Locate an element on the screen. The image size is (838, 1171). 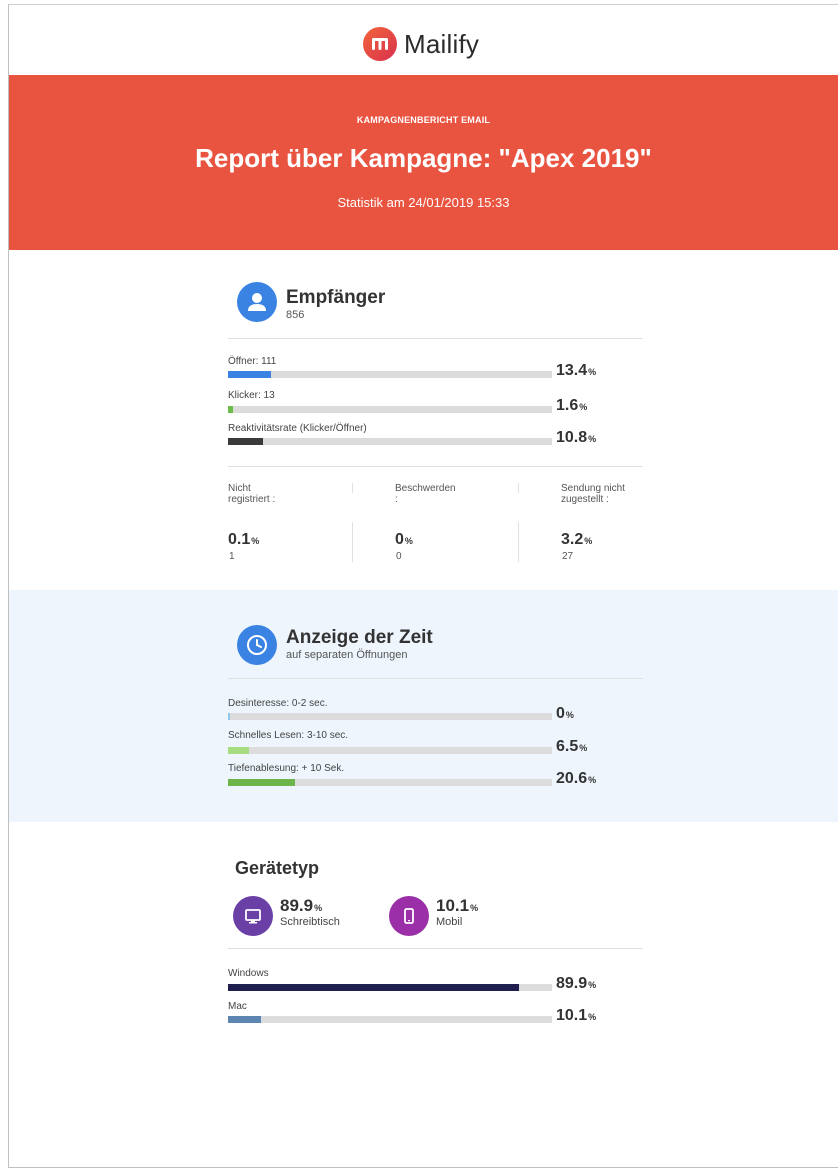
reactivity-value: 10.8% is located at coordinates (576, 437).